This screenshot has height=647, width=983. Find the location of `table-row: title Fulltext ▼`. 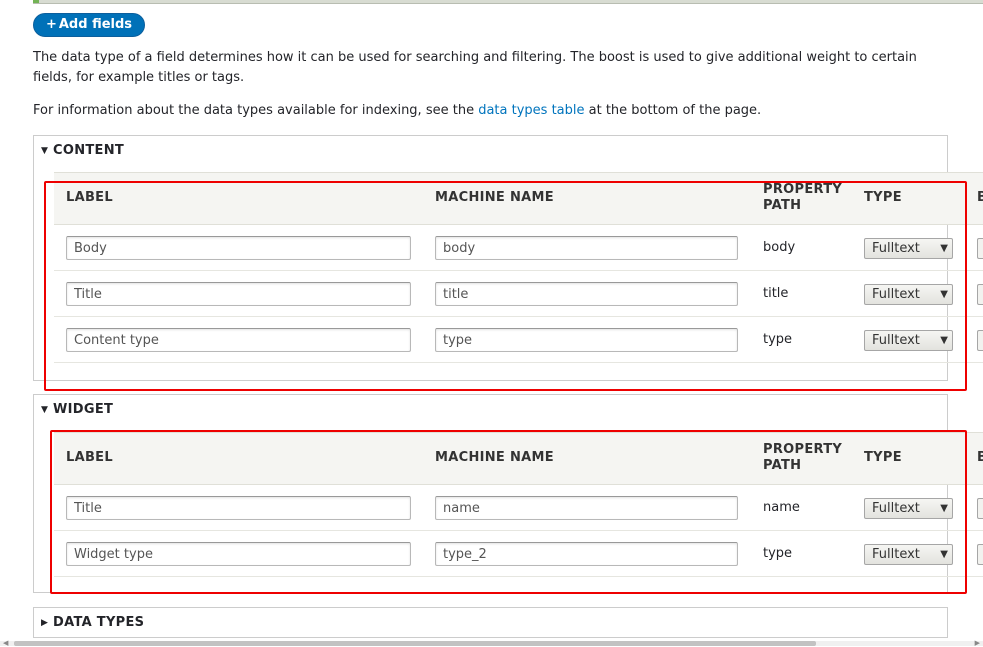

table-row: title Fulltext ▼ is located at coordinates (518, 294).